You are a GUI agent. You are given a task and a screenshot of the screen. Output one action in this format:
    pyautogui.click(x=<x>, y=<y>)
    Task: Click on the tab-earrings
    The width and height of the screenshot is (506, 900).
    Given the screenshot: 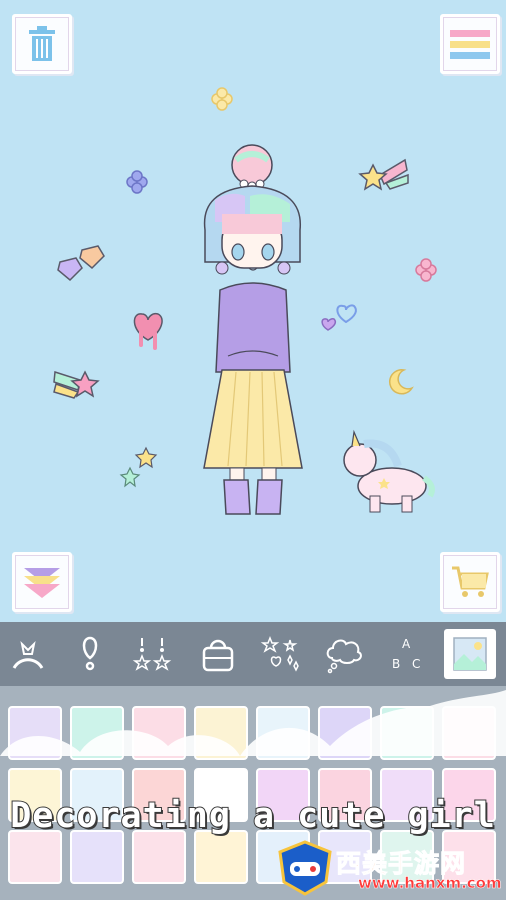 What is the action you would take?
    pyautogui.click(x=90, y=654)
    